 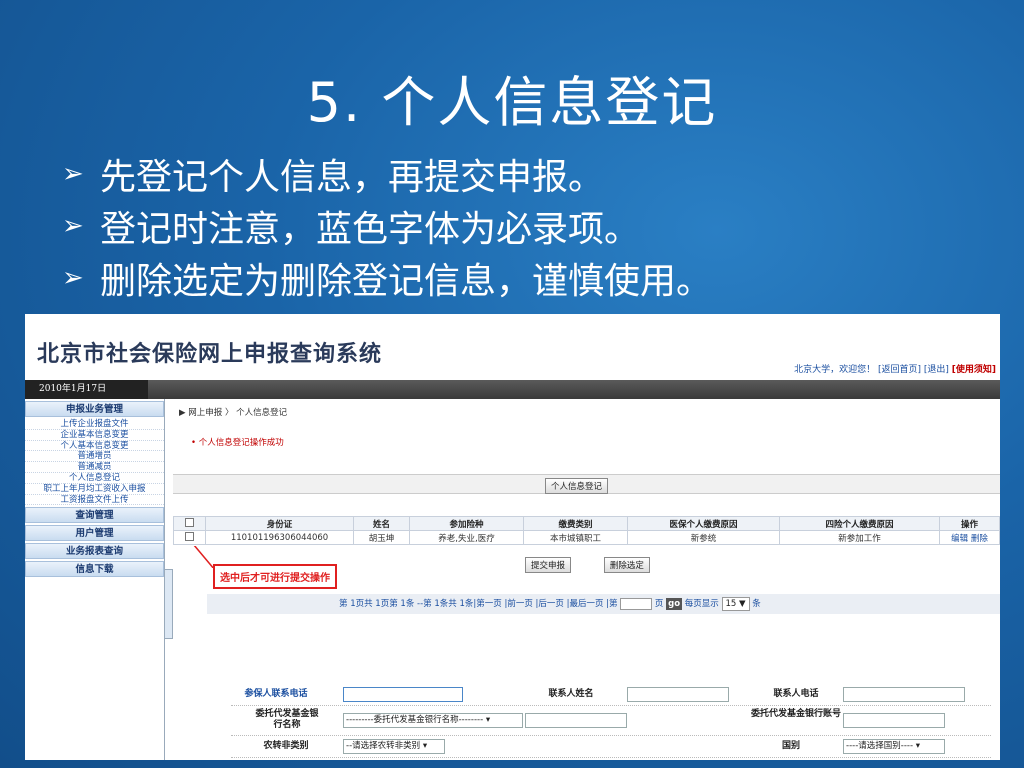 What do you see at coordinates (276, 694) in the screenshot?
I see `phone-label: 参保人联系电话` at bounding box center [276, 694].